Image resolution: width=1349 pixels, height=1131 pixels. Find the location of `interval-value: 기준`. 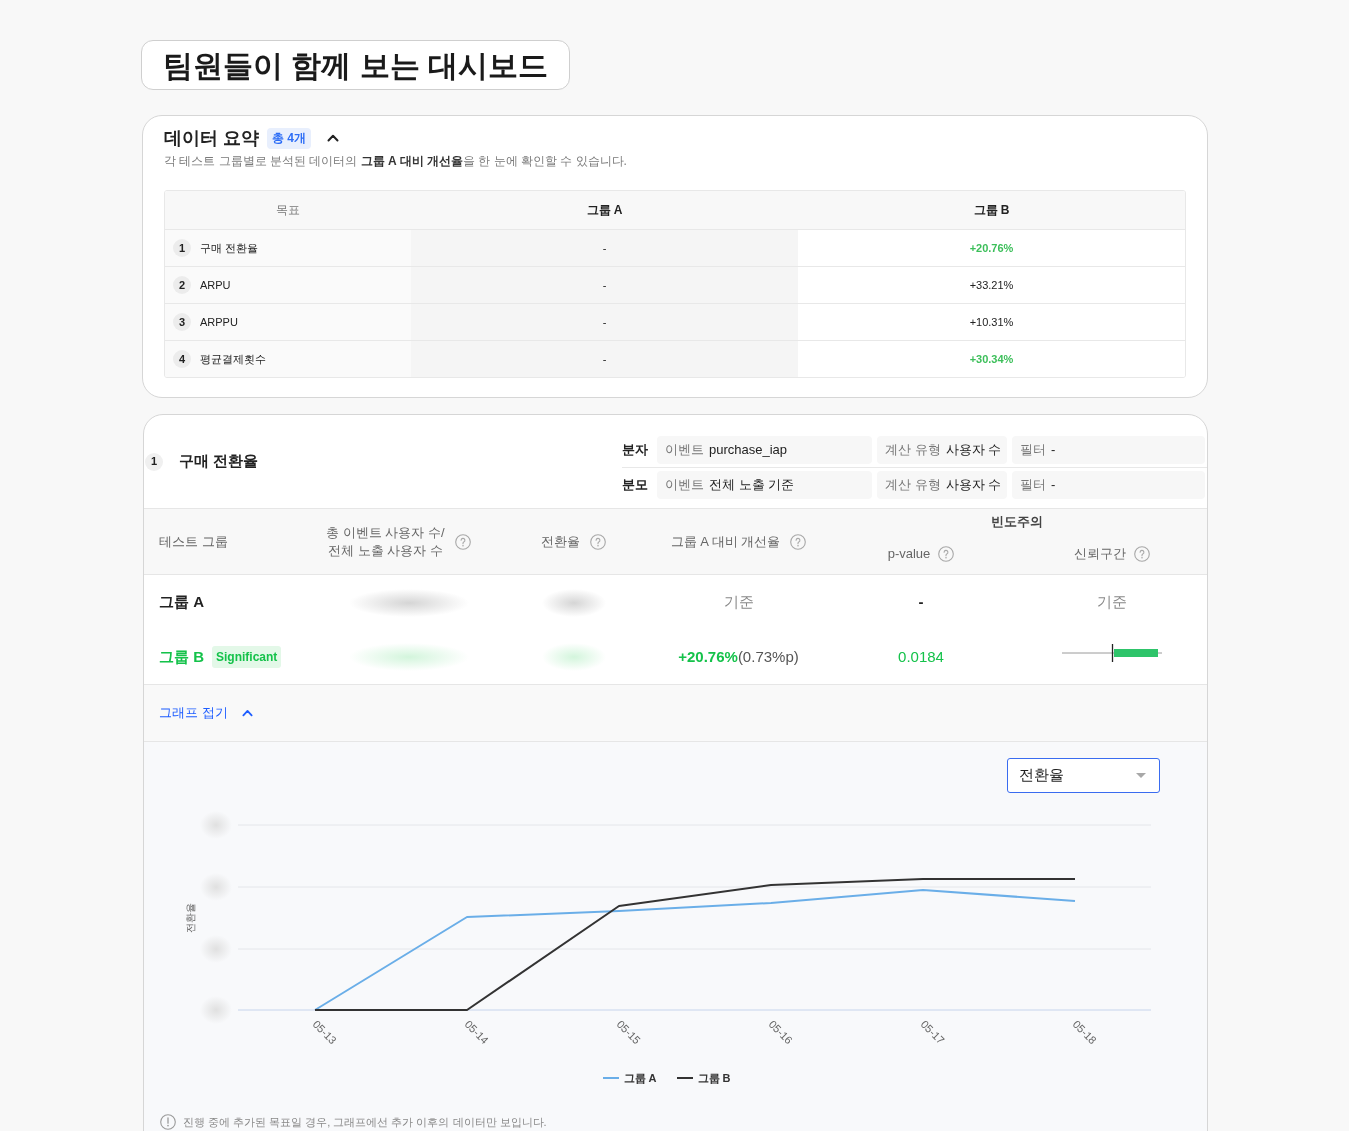

interval-value: 기준 is located at coordinates (1111, 602).